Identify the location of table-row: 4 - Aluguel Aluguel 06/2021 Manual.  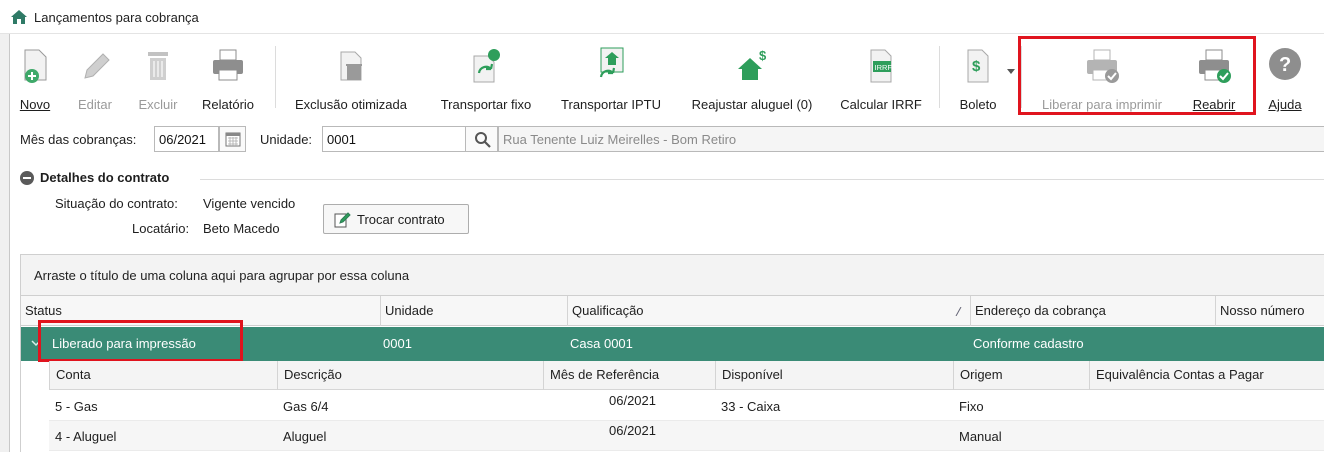
(686, 436).